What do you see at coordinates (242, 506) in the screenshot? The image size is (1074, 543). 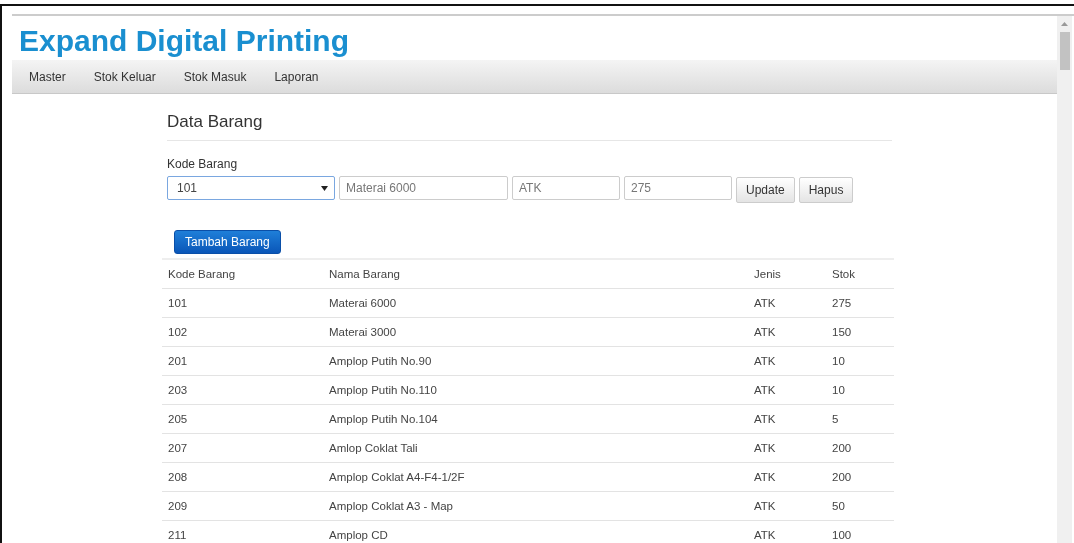 I see `table-cell: 209` at bounding box center [242, 506].